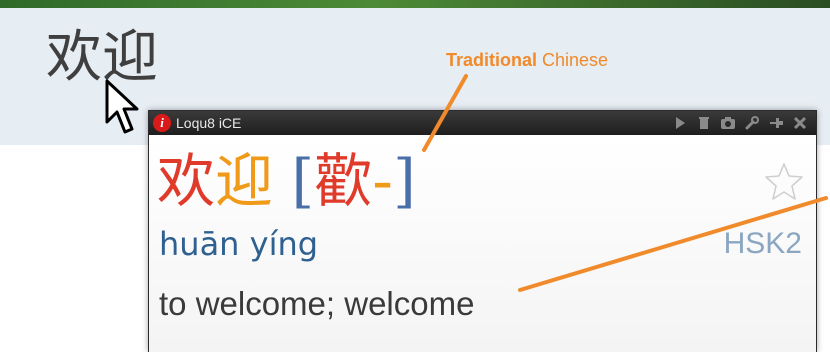  I want to click on wrench-icon, so click(752, 123).